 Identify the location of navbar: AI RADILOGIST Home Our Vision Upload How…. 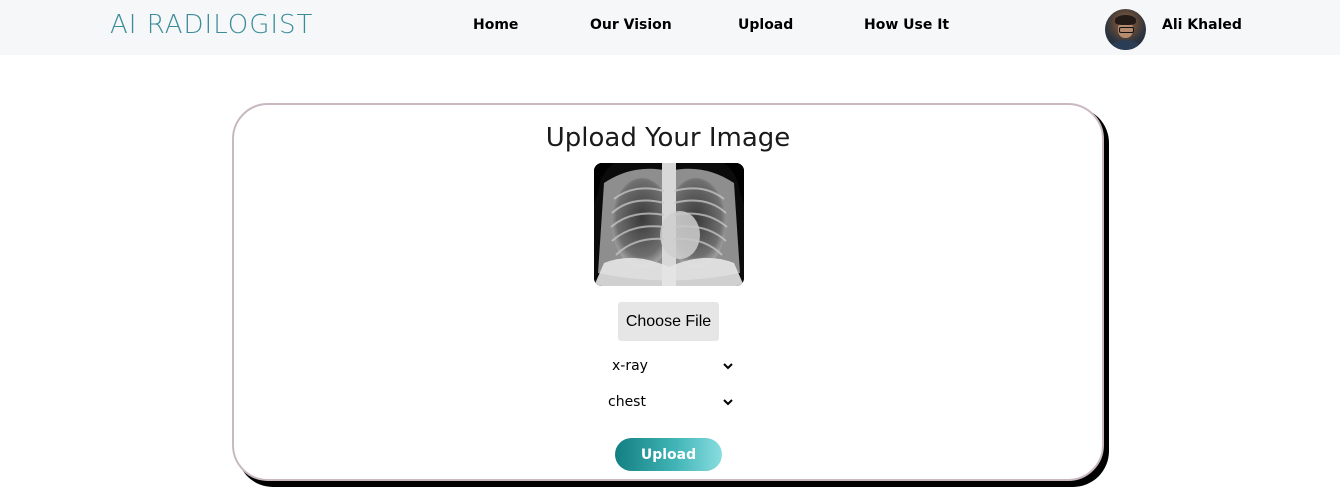
(670, 27).